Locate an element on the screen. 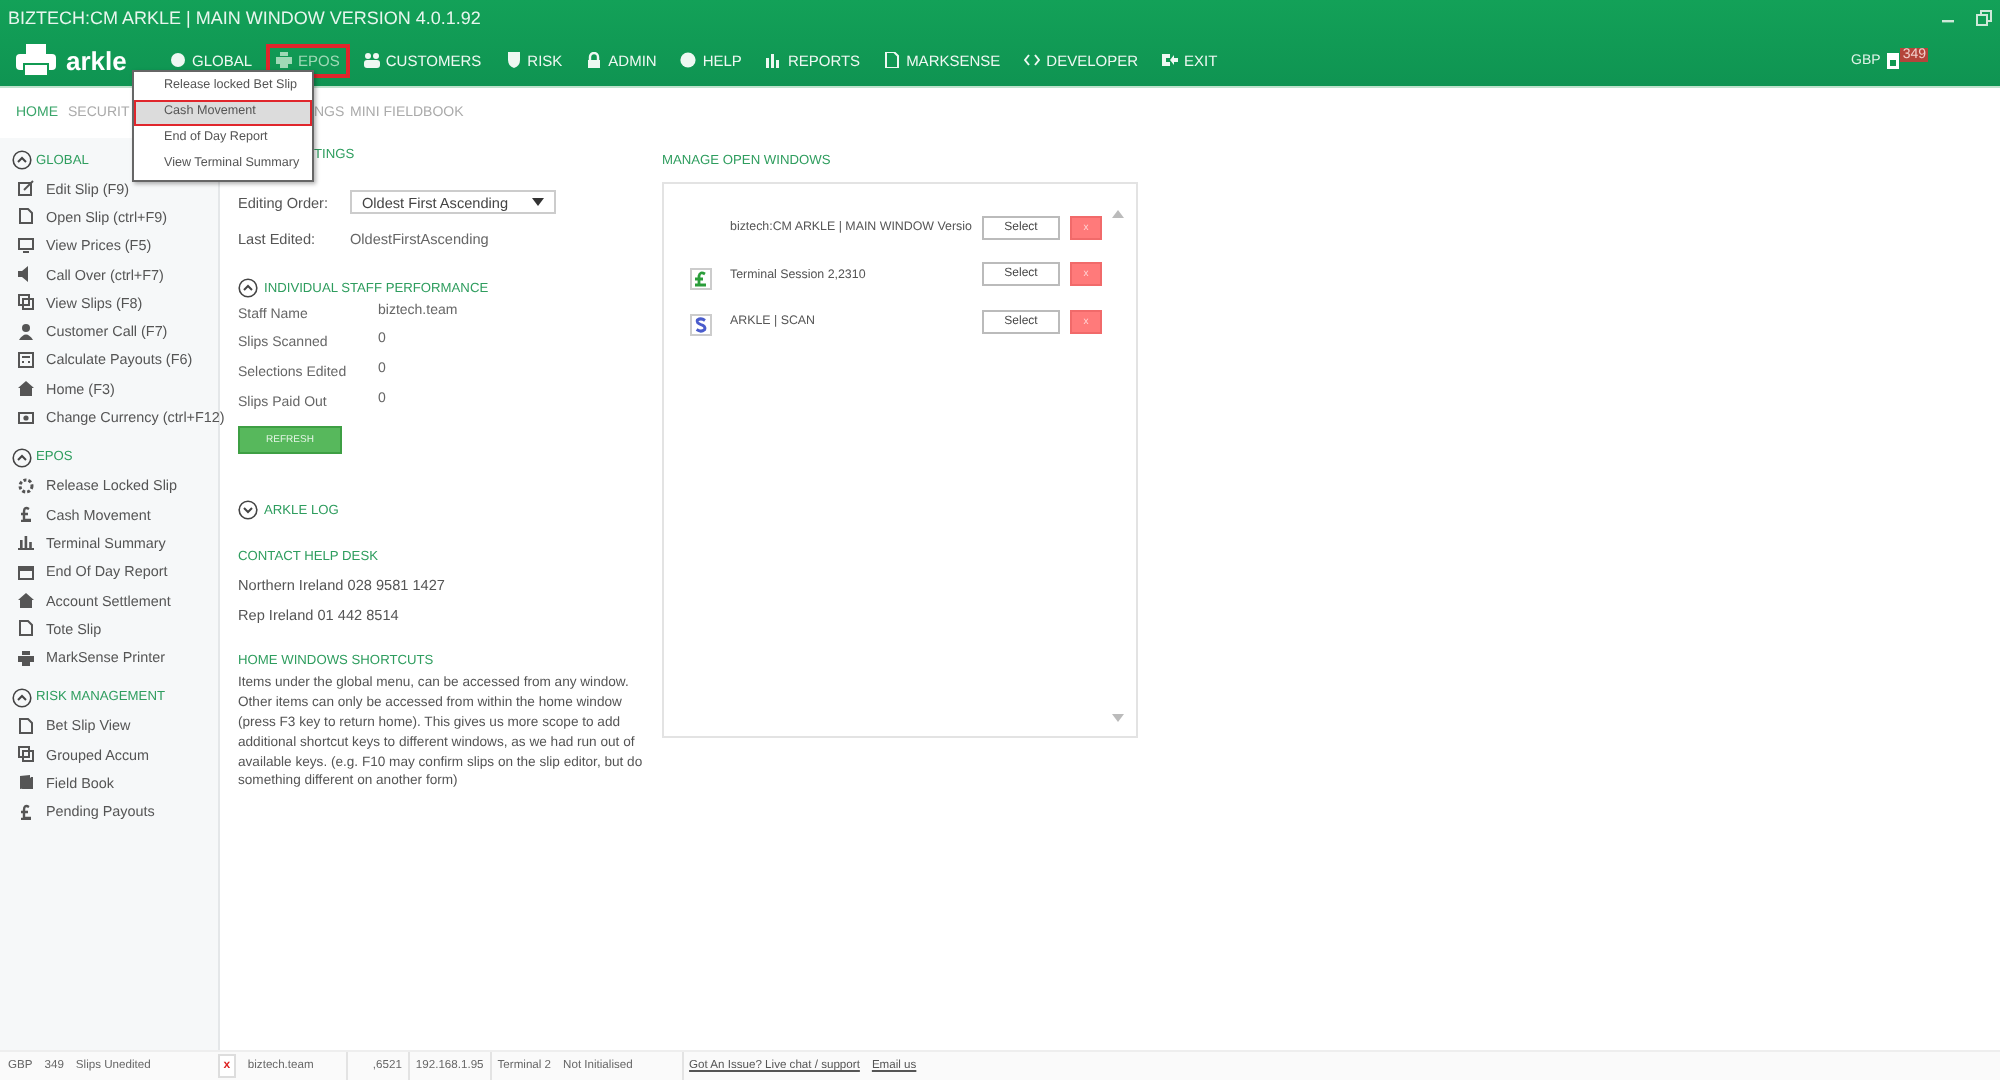  speaker-icon is located at coordinates (26, 274).